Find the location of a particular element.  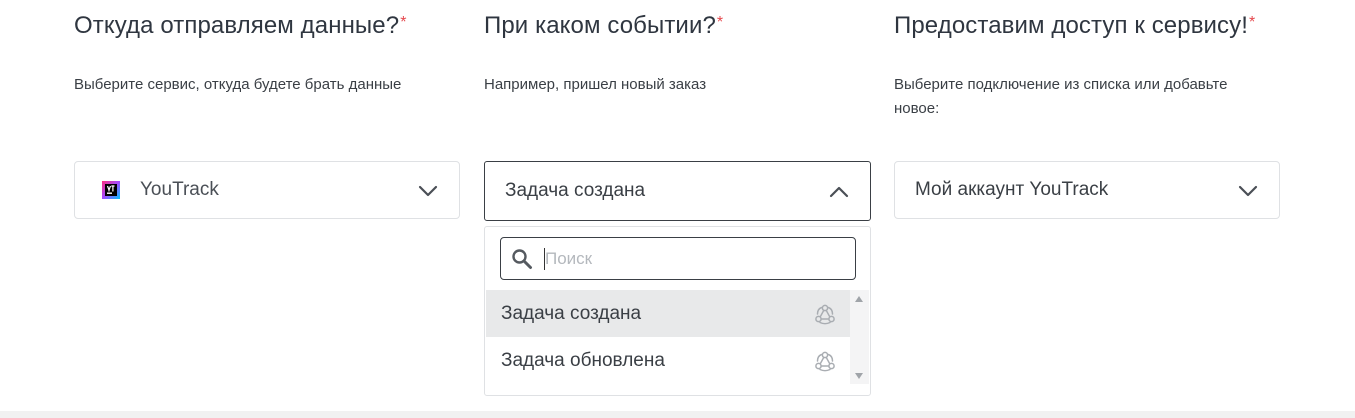

selected-event-value: Задача создана is located at coordinates (575, 190).